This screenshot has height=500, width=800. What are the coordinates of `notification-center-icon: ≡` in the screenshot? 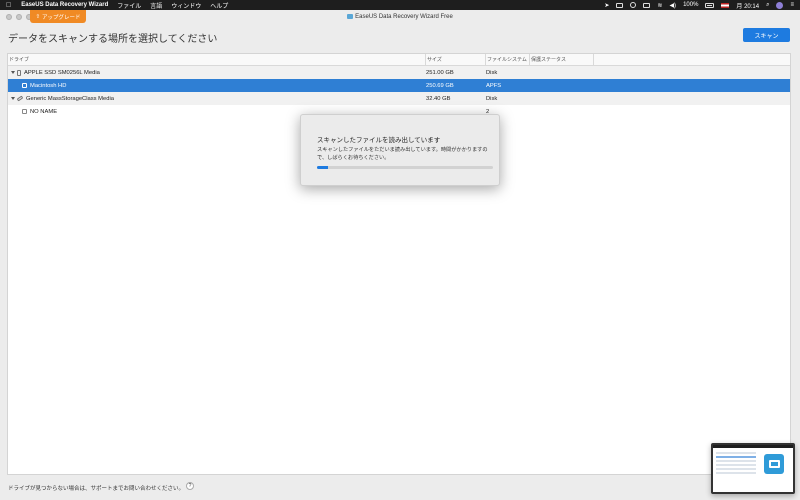 It's located at (792, 5).